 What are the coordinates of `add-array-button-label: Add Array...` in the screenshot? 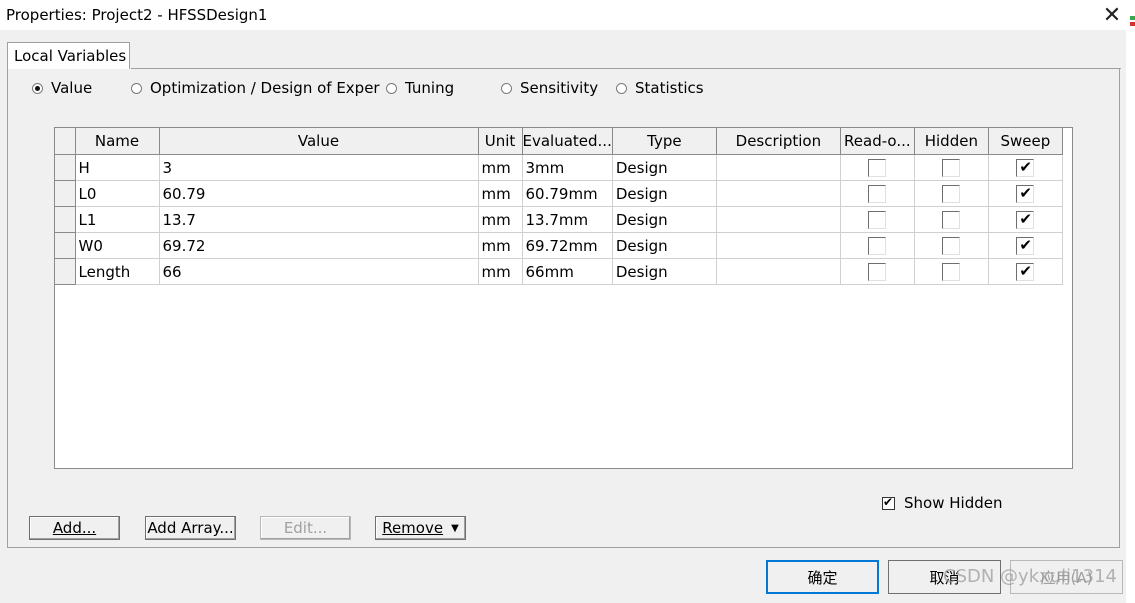 It's located at (190, 528).